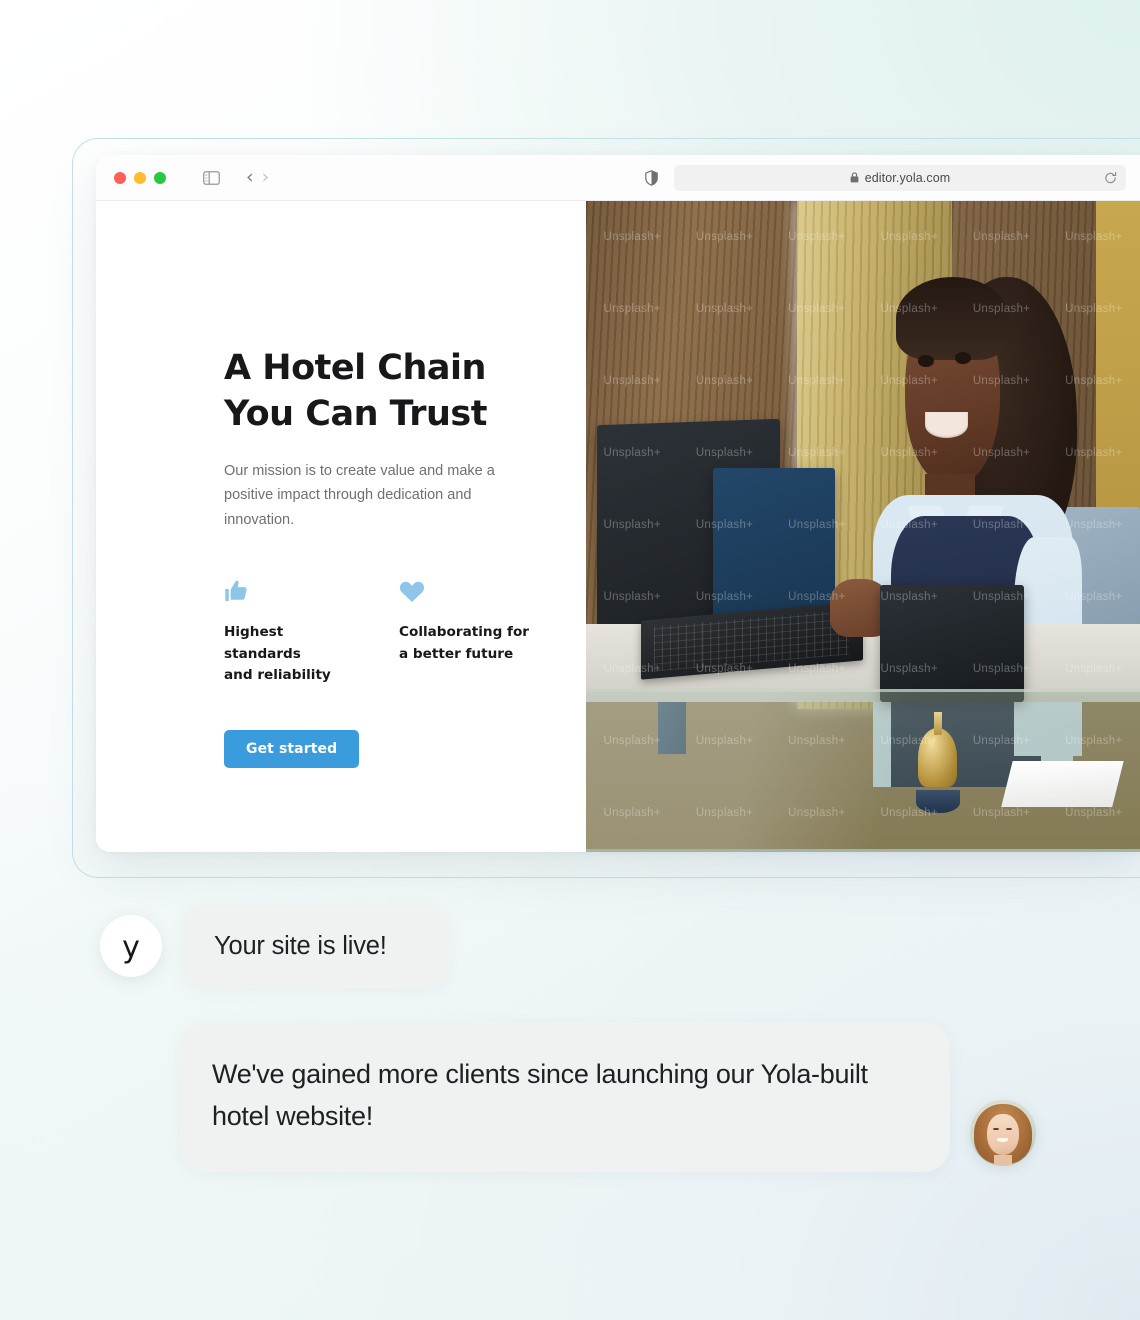 This screenshot has height=1320, width=1140. Describe the element at coordinates (854, 177) in the screenshot. I see `lock-icon` at that location.